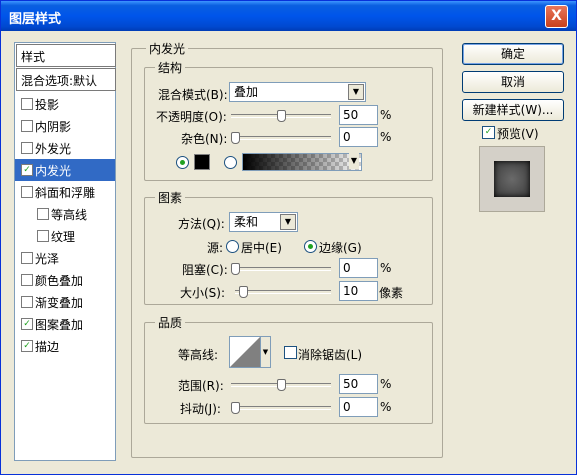 This screenshot has height=475, width=577. Describe the element at coordinates (59, 325) in the screenshot. I see `style-item-label: 图案叠加` at that location.